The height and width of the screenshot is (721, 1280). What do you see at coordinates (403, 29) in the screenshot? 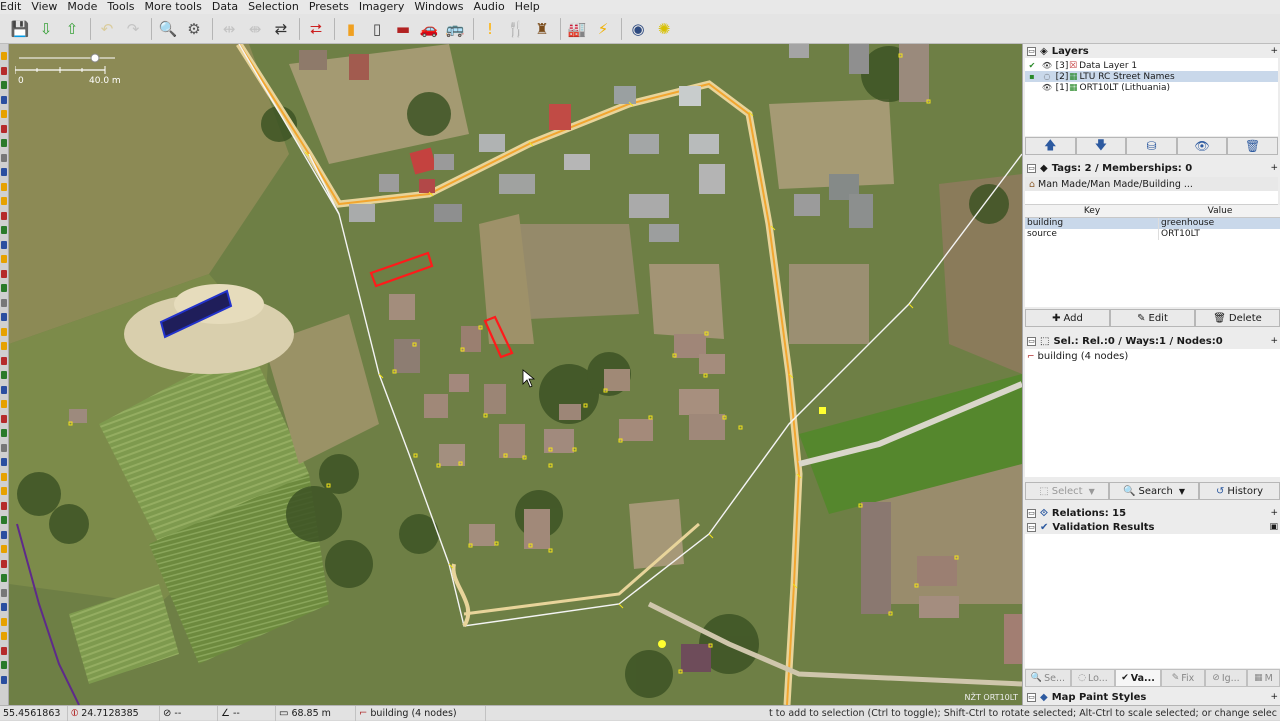
I see `barrier-icon: ▬` at bounding box center [403, 29].